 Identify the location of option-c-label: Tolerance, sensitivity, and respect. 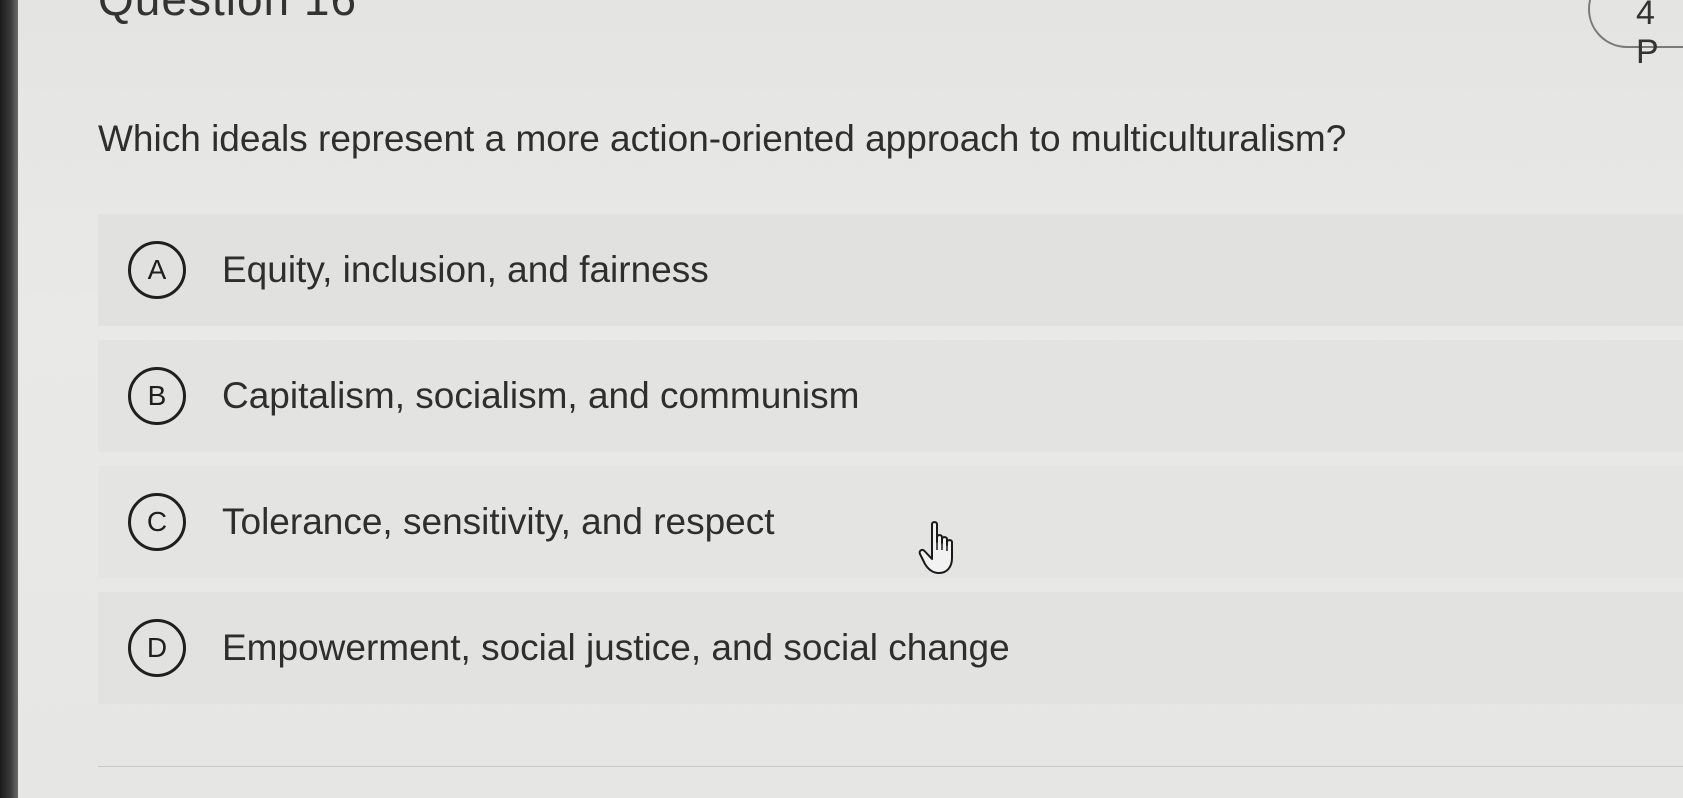
(498, 522).